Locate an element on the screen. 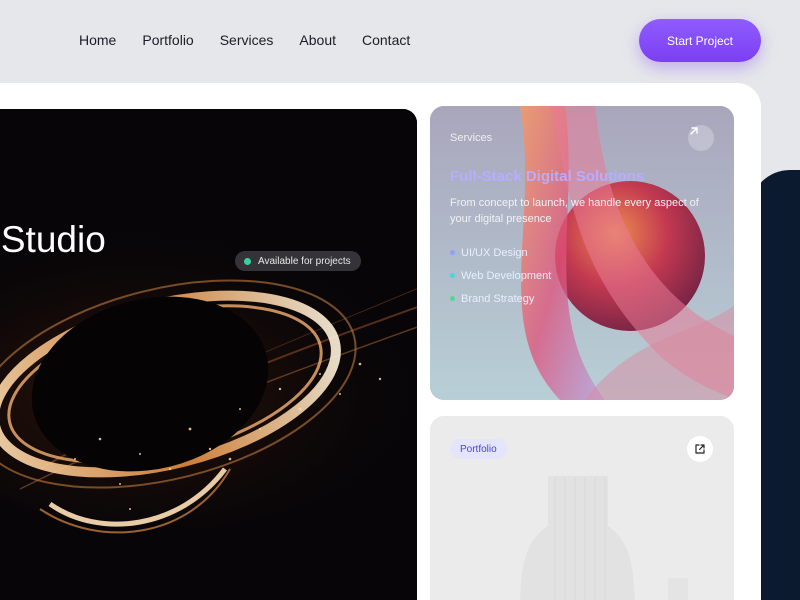  list-item: Web Development is located at coordinates (500, 275).